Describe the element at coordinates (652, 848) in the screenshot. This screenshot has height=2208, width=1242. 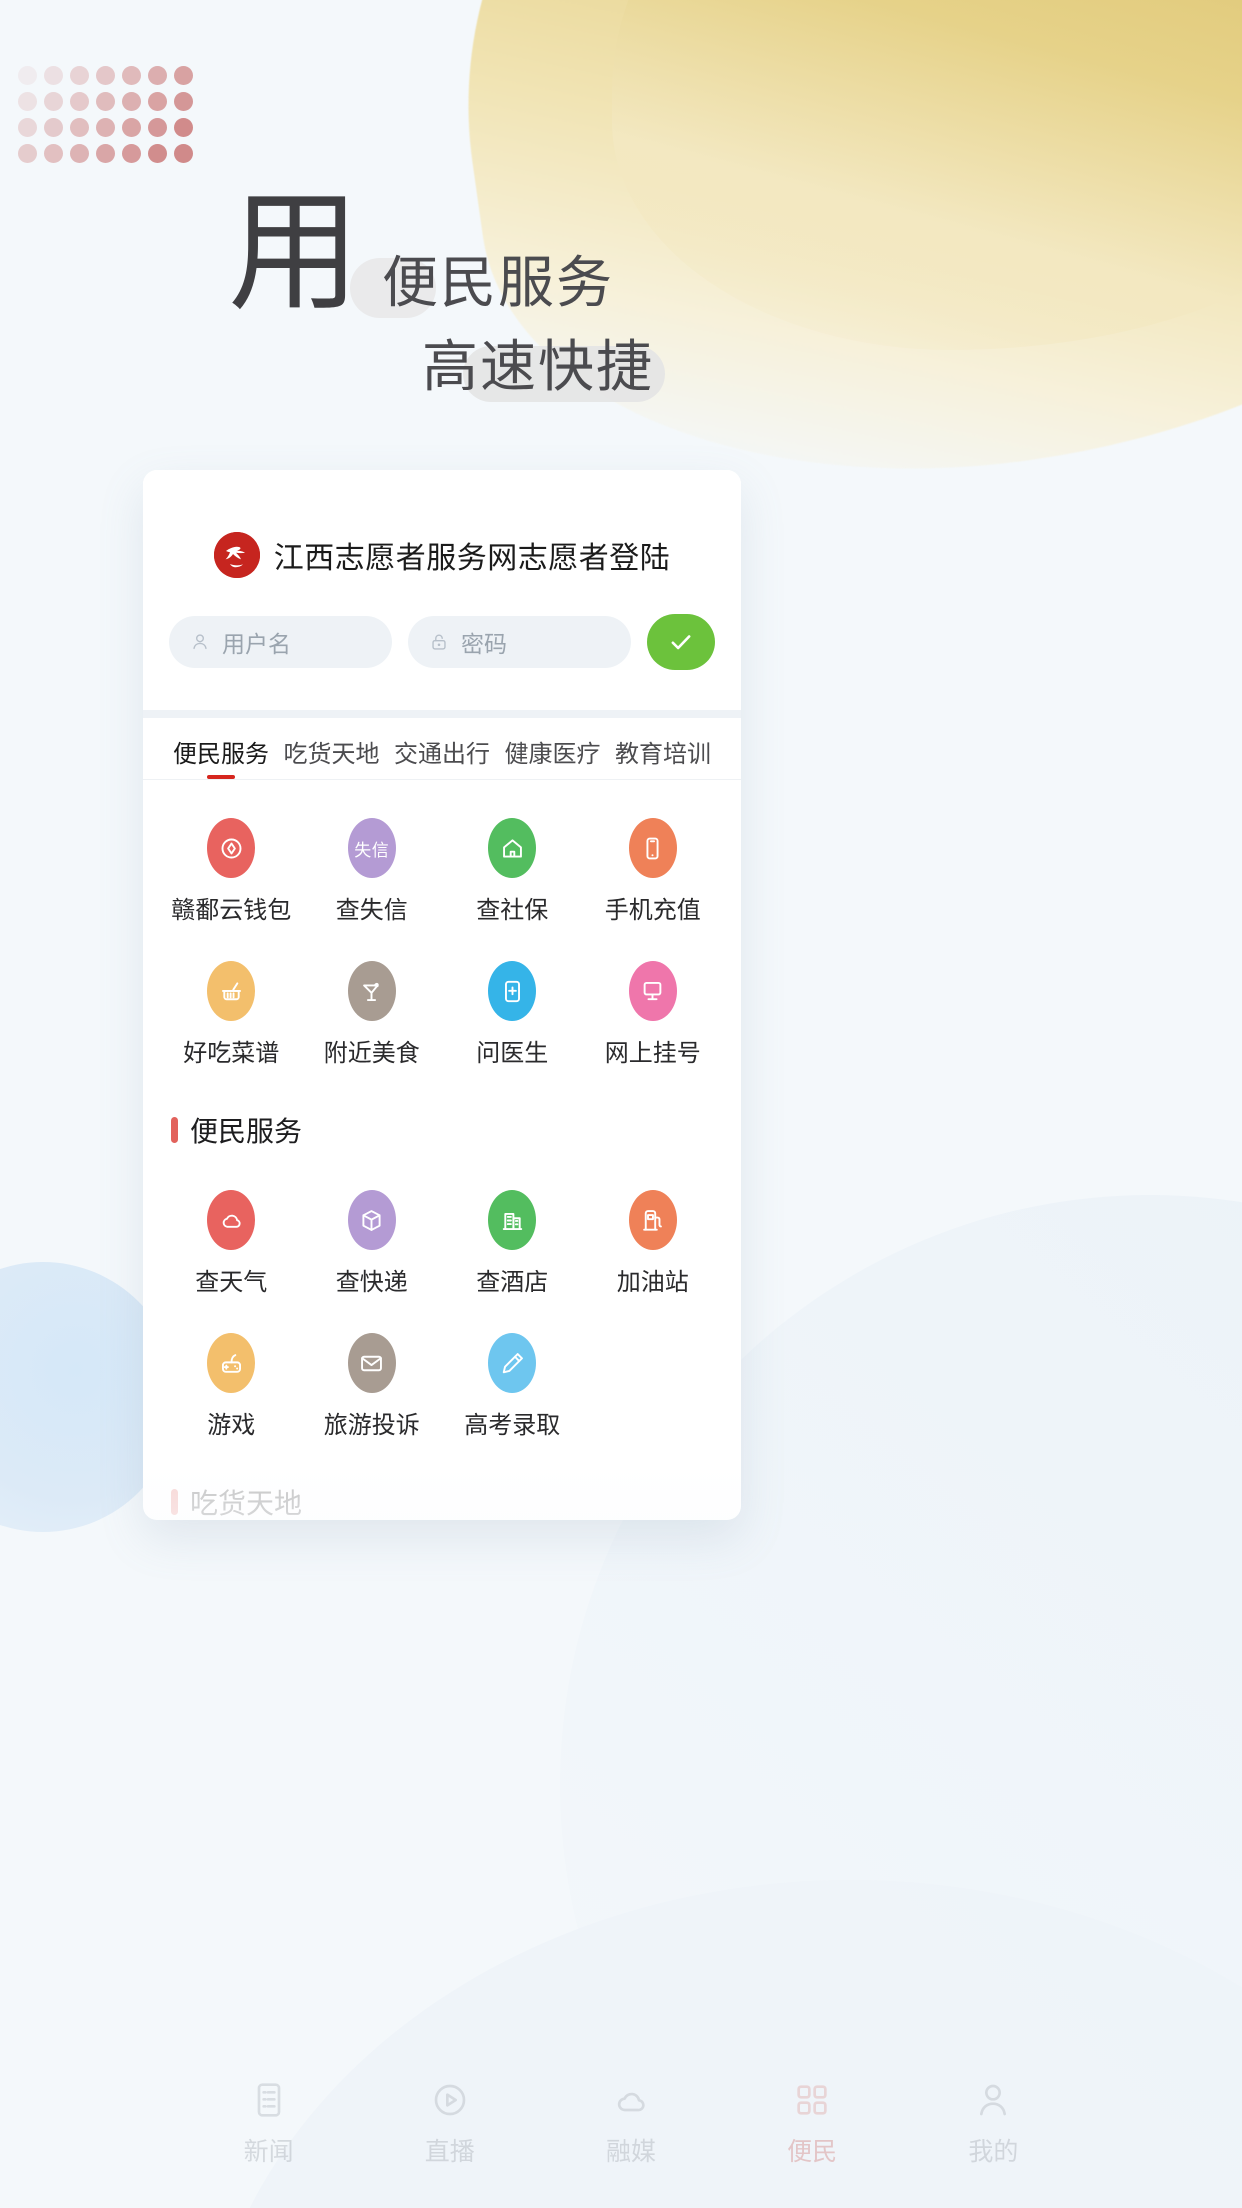
I see `mobile-phone-icon` at that location.